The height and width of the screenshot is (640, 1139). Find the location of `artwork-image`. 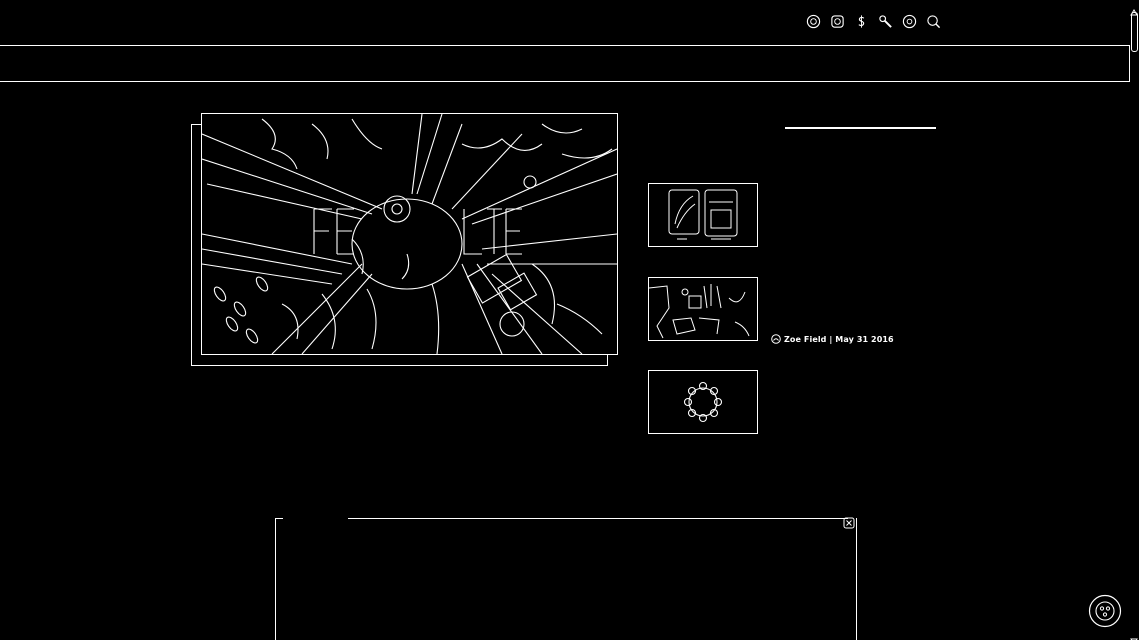

artwork-image is located at coordinates (409, 234).